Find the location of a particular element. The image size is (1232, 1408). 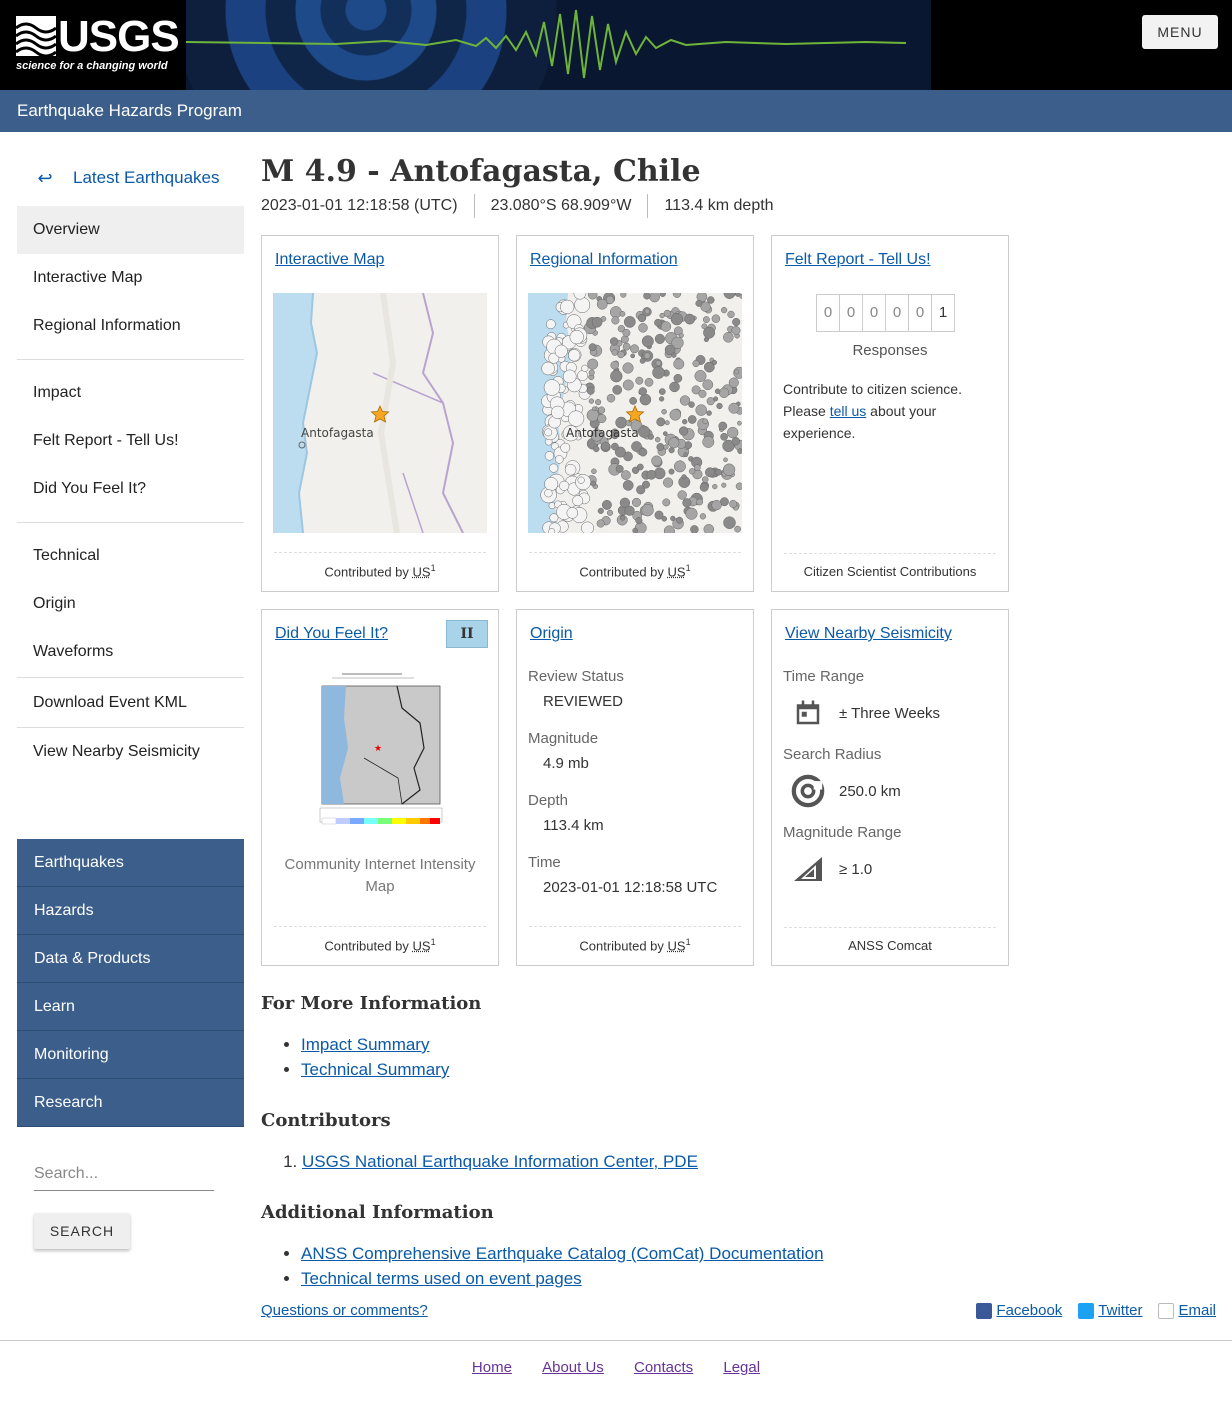

email-share-link: Email is located at coordinates (1187, 1310).